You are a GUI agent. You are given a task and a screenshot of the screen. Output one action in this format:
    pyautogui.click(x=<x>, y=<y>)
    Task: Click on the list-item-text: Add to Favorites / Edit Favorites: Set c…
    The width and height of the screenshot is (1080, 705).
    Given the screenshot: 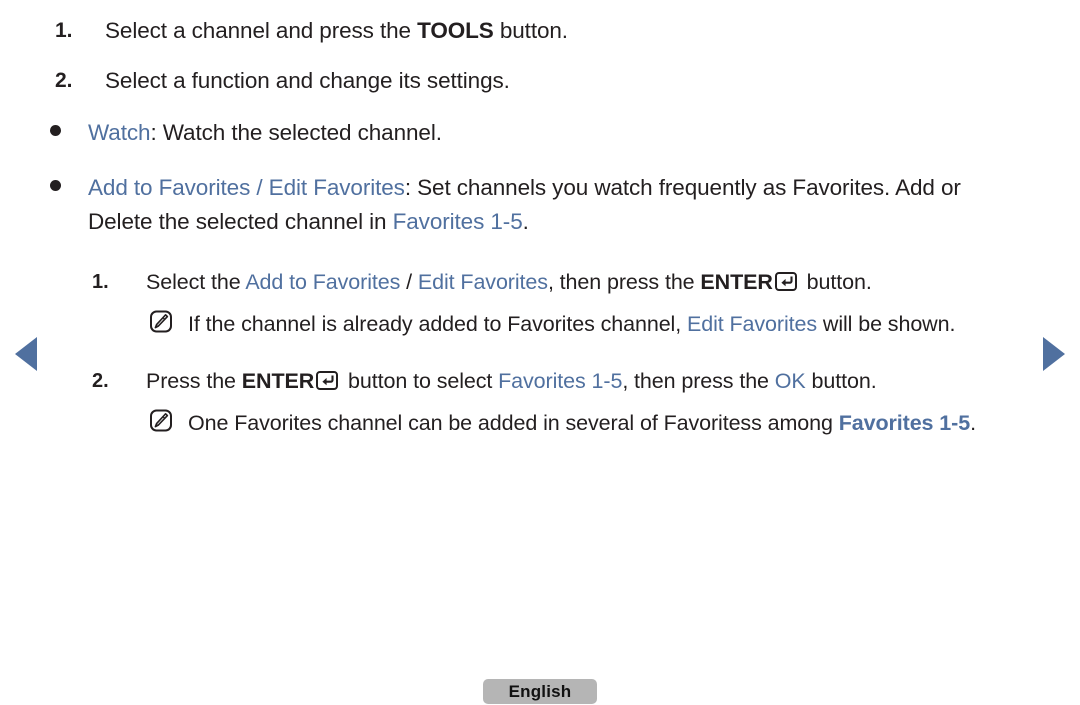 What is the action you would take?
    pyautogui.click(x=528, y=205)
    